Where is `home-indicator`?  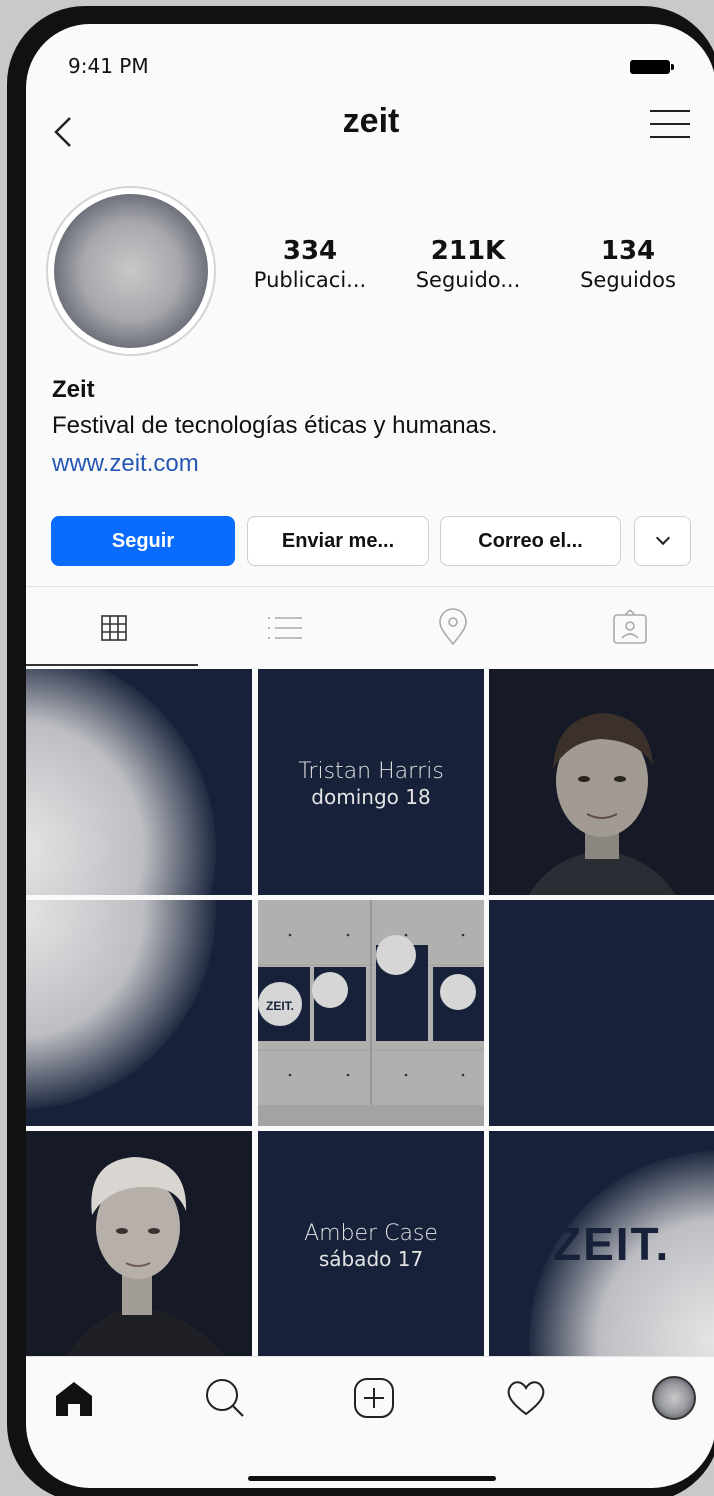
home-indicator is located at coordinates (372, 1478).